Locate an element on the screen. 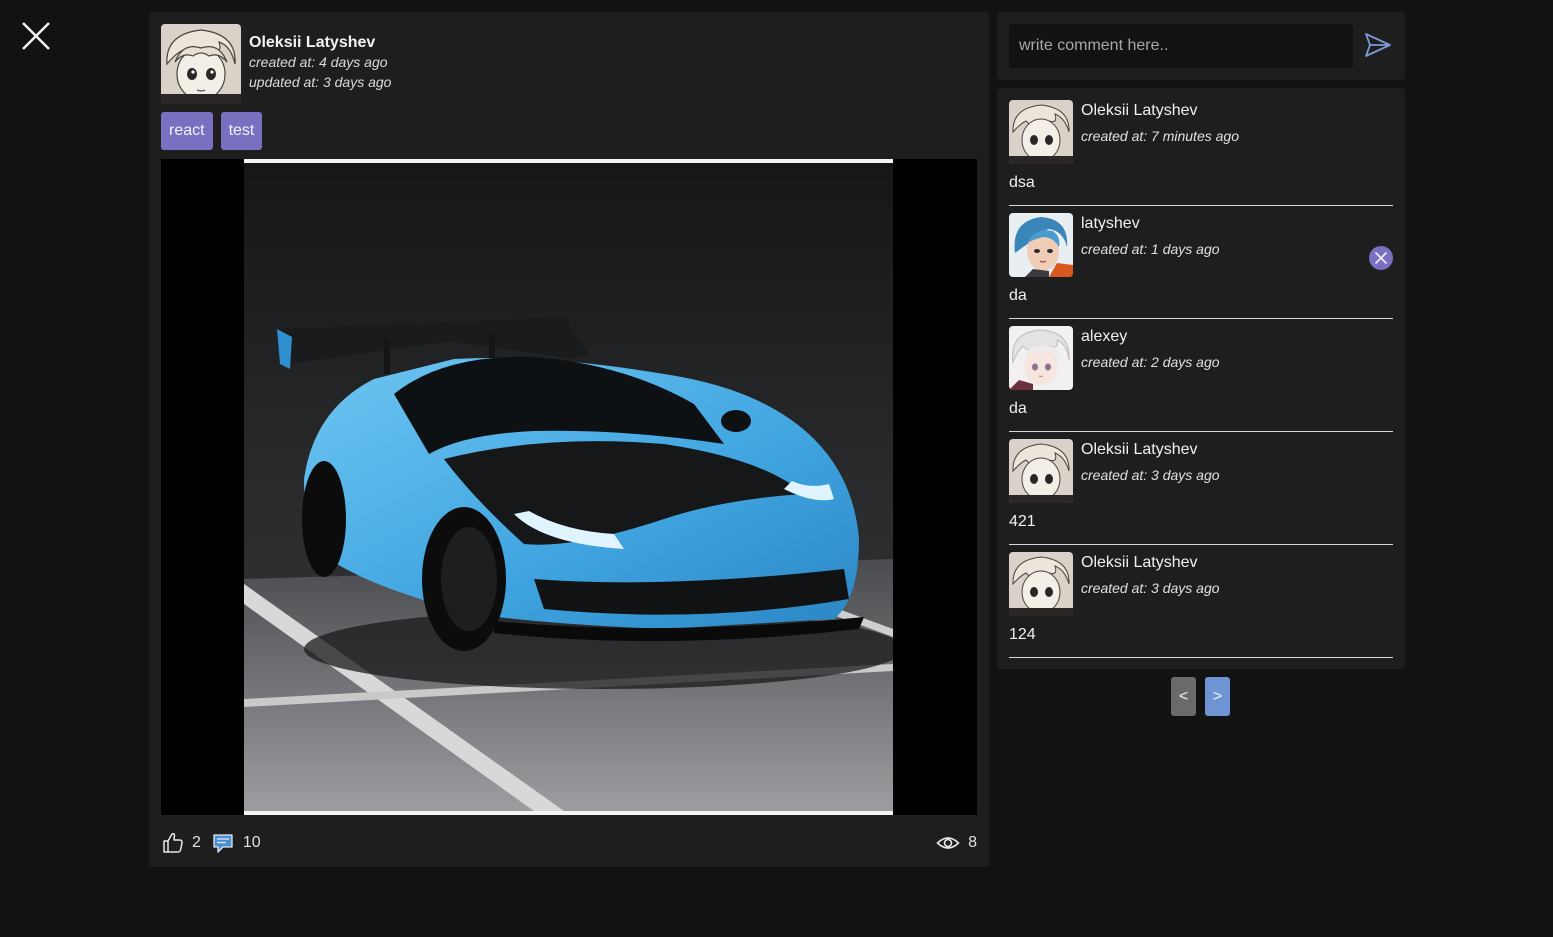  tag-react: react is located at coordinates (187, 131).